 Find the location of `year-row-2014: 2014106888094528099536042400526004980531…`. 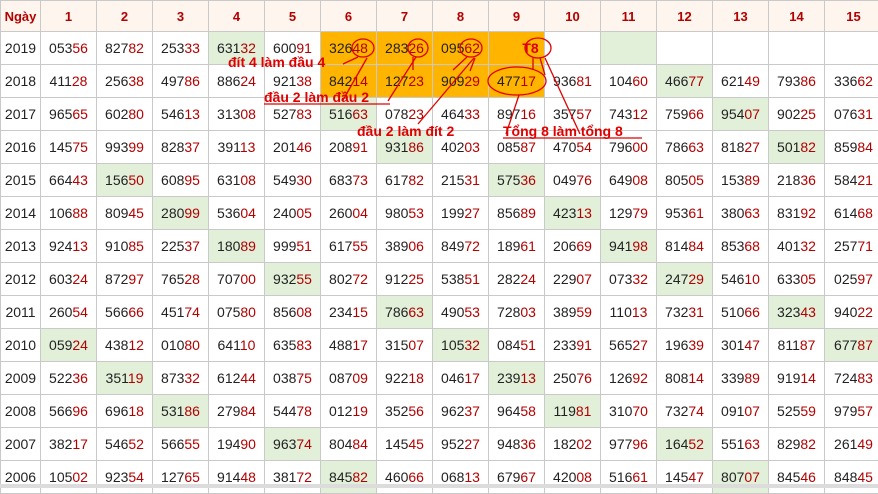

year-row-2014: 2014106888094528099536042400526004980531… is located at coordinates (439, 213).